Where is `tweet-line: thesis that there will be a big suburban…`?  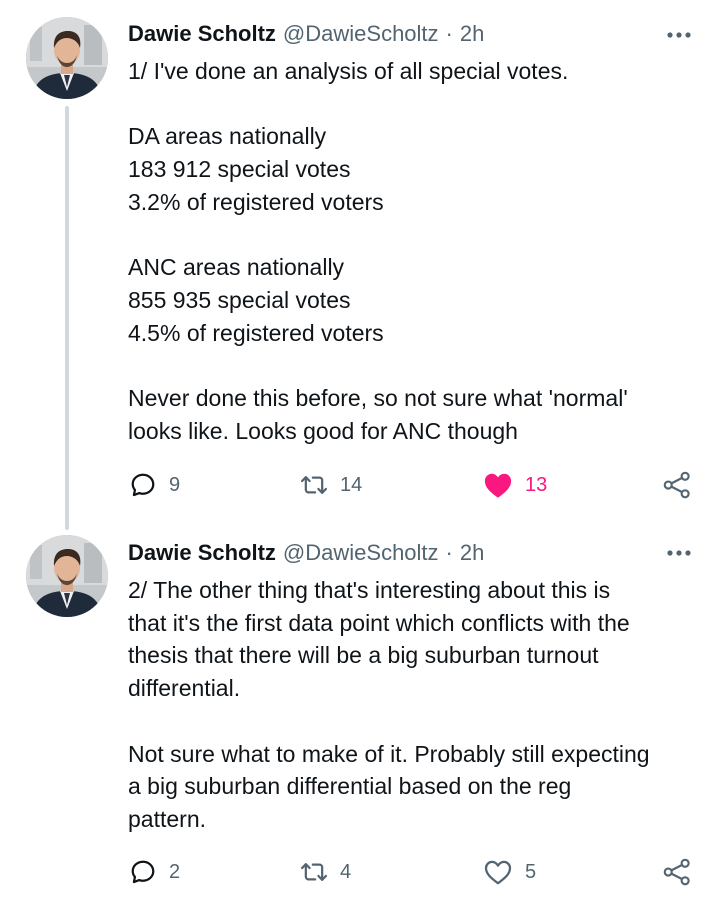 tweet-line: thesis that there will be a big suburban… is located at coordinates (363, 655).